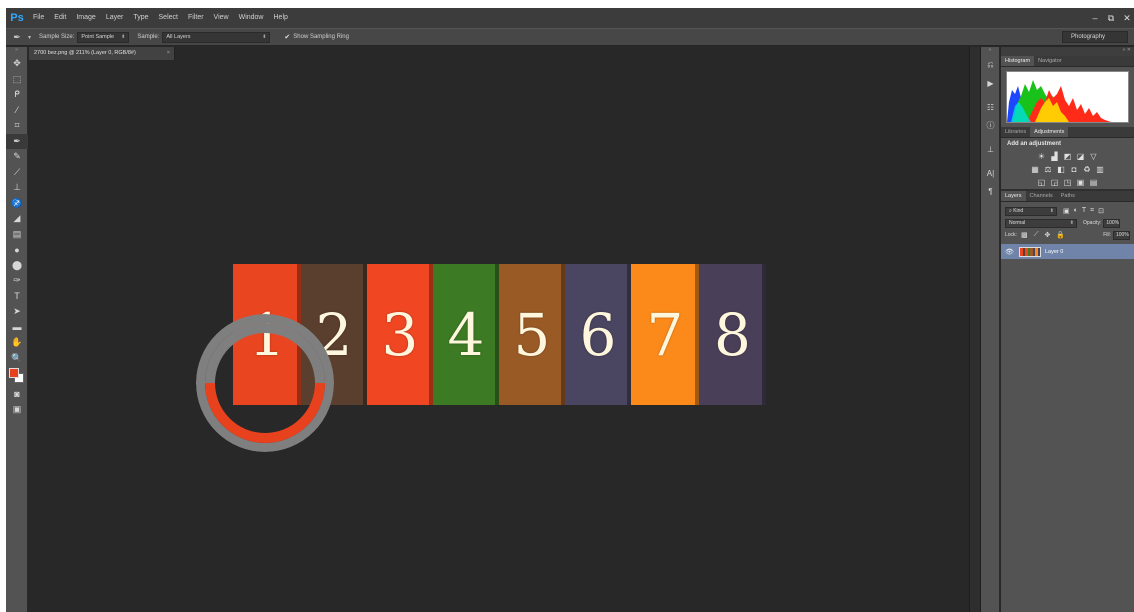  Describe the element at coordinates (1041, 223) in the screenshot. I see `blend-mode-select: Normal ⬍` at that location.